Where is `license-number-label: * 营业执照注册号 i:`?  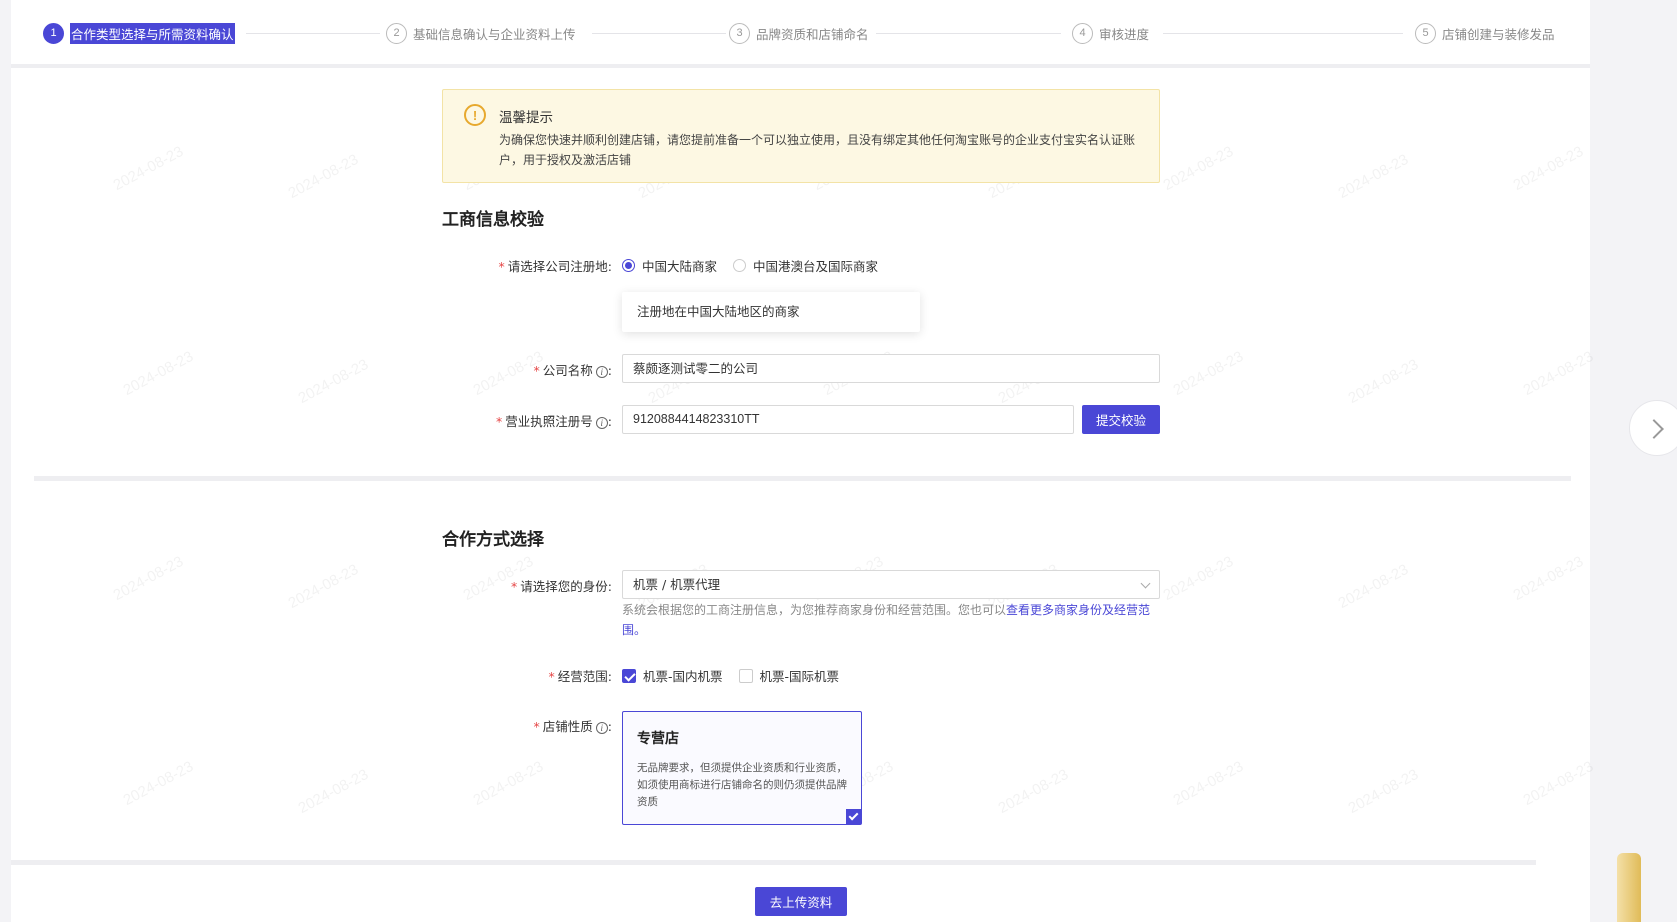 license-number-label: * 营业执照注册号 i: is located at coordinates (554, 421).